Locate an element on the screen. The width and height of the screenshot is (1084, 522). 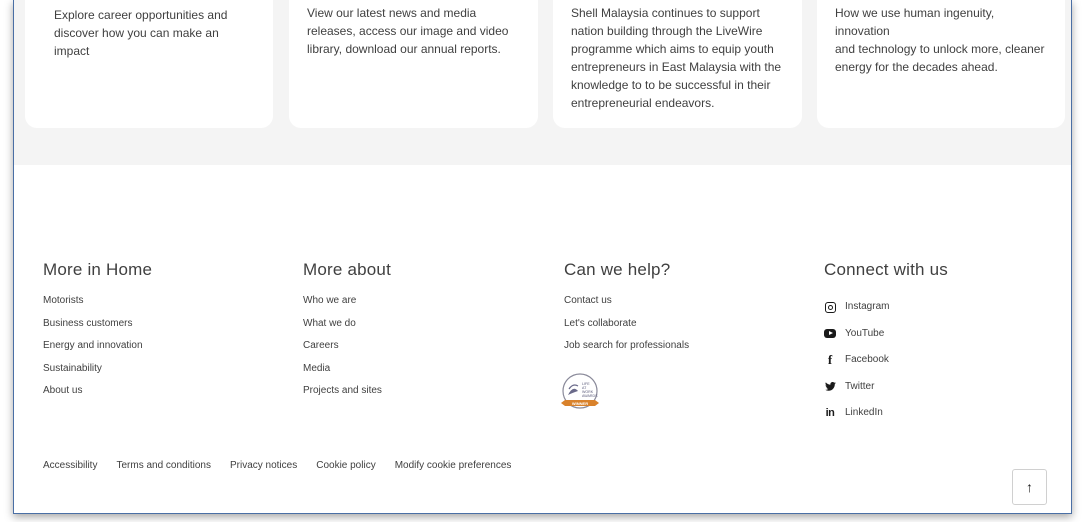
footer-link-what-we-do: What we do is located at coordinates (347, 328).